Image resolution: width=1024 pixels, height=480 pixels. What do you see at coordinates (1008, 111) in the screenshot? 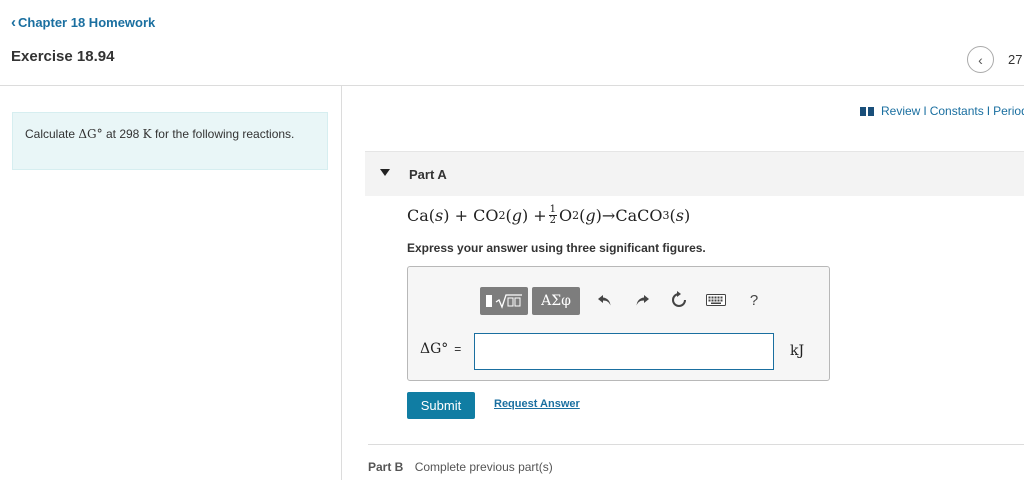
I see `periodic-table-link: Periodic Table` at bounding box center [1008, 111].